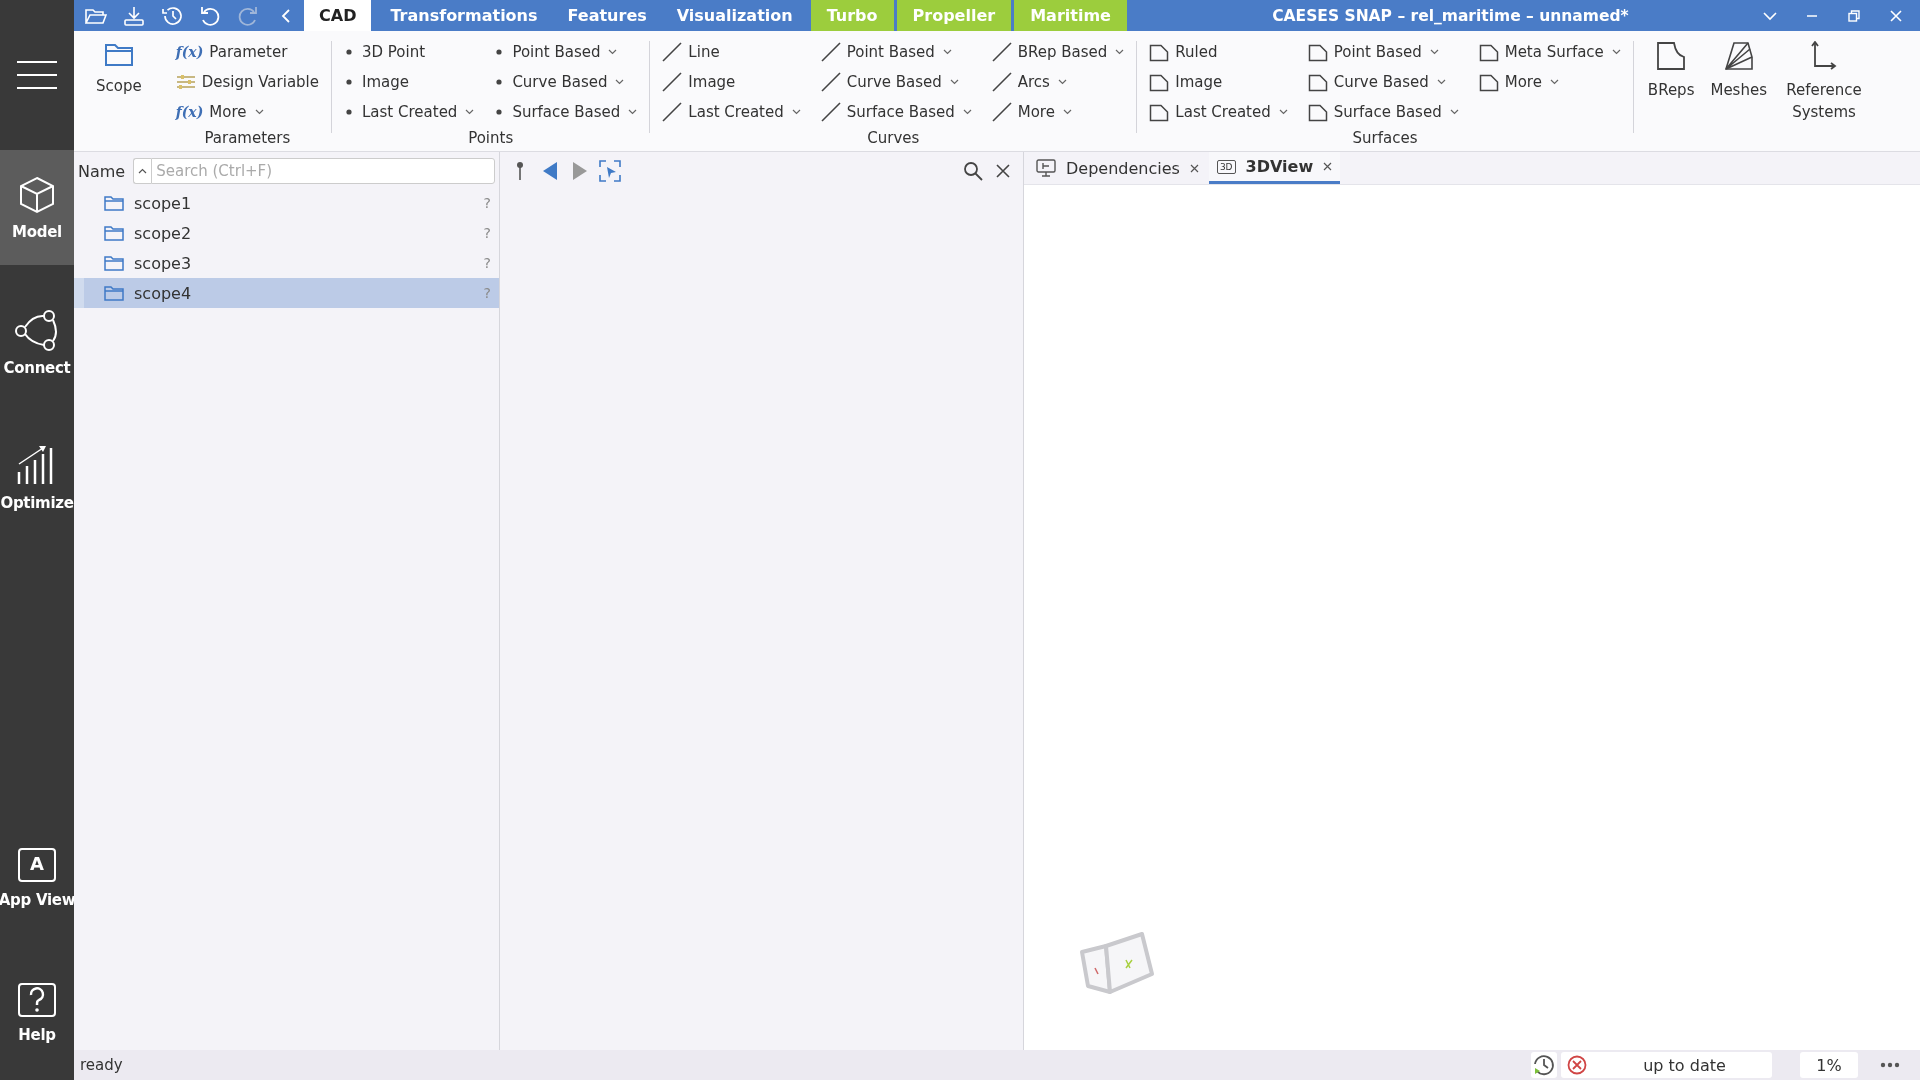 Image resolution: width=1920 pixels, height=1080 pixels. I want to click on sidebar-item: Model, so click(37, 207).